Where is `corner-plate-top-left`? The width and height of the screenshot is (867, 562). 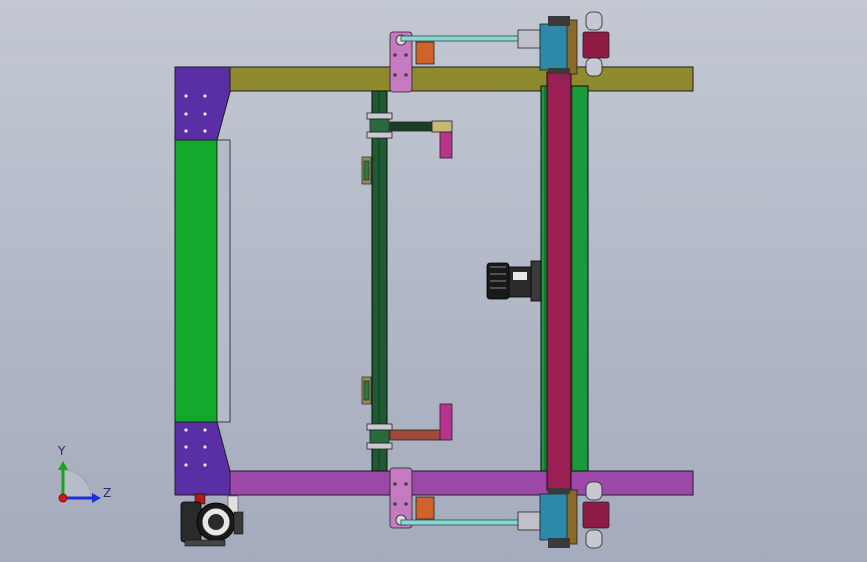
corner-plate-top-left is located at coordinates (202, 103).